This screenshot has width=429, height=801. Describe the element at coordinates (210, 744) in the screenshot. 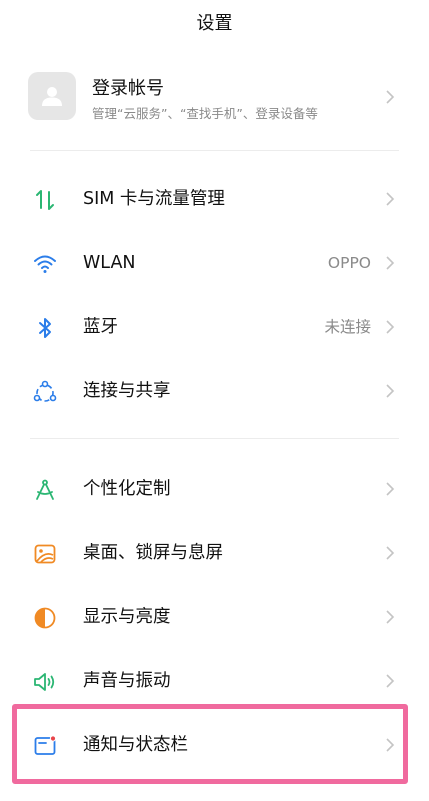

I see `highlight-box` at that location.